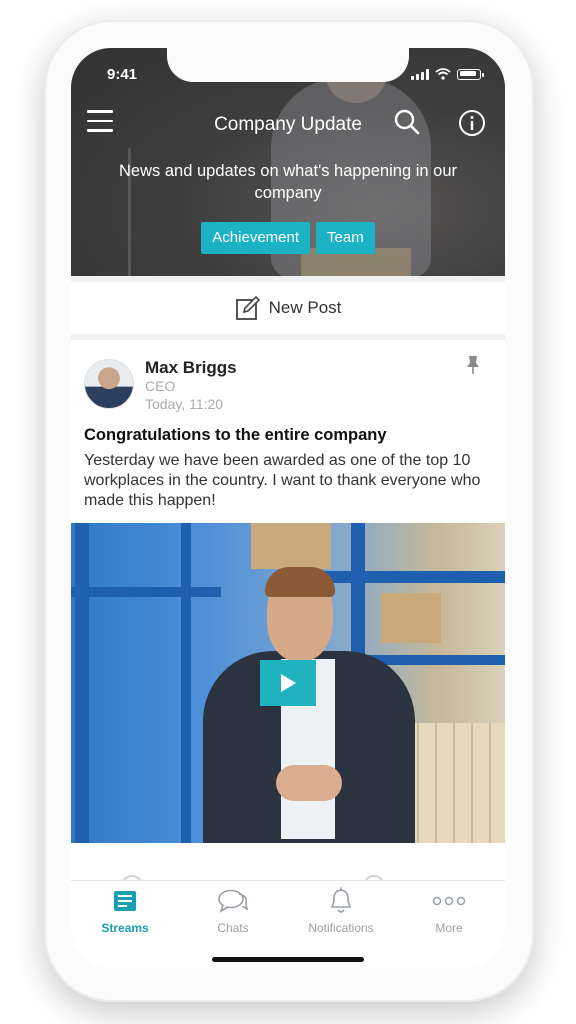 This screenshot has height=1024, width=576. I want to click on new-post-label: New Post, so click(305, 307).